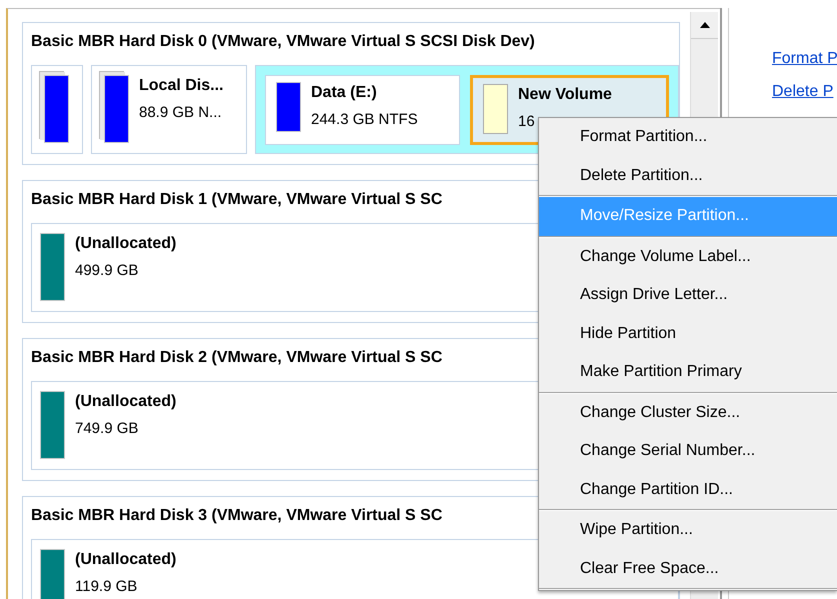  I want to click on partition-name: Data (E:), so click(344, 93).